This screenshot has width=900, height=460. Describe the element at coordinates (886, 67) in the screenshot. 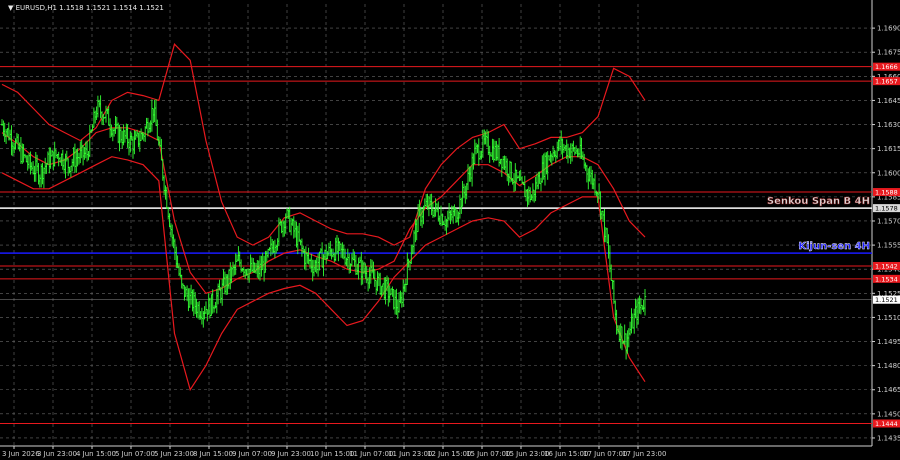

I see `level-tag-value: 1.1666` at that location.